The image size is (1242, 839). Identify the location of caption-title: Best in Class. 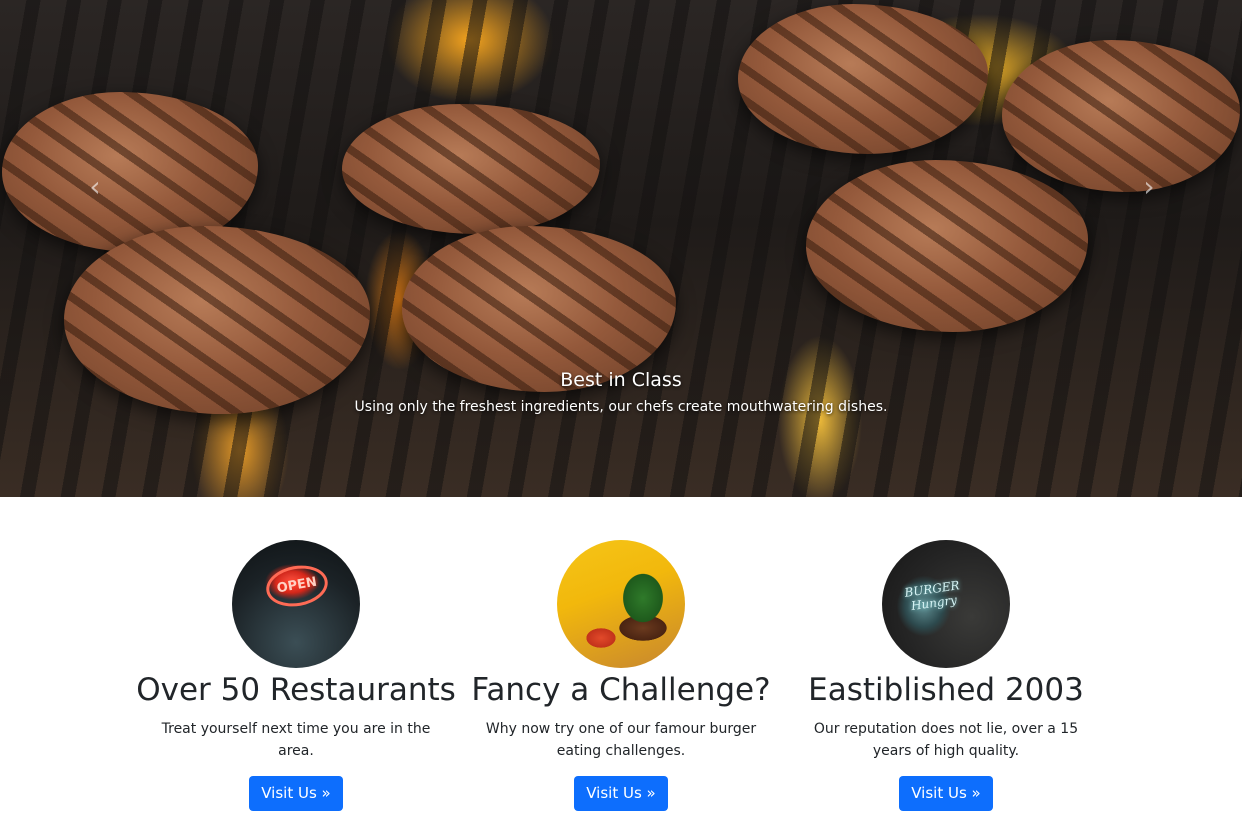
(621, 380).